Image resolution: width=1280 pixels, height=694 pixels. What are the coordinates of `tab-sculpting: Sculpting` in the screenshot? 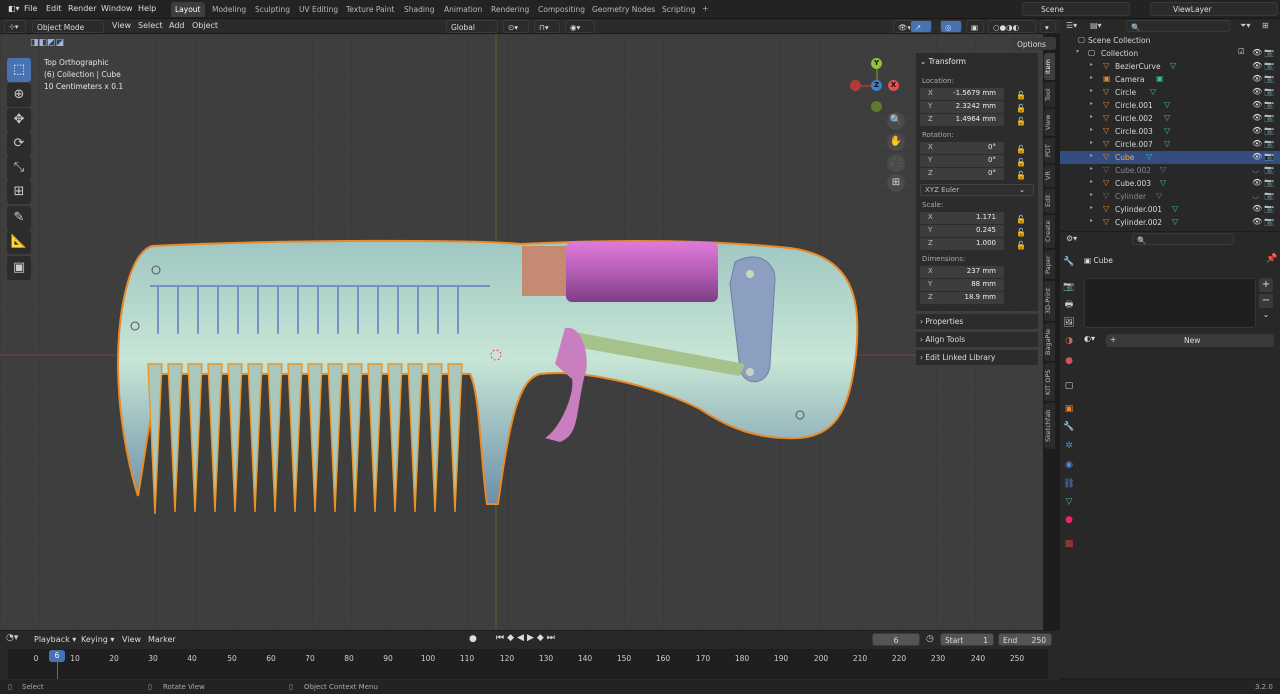 It's located at (272, 9).